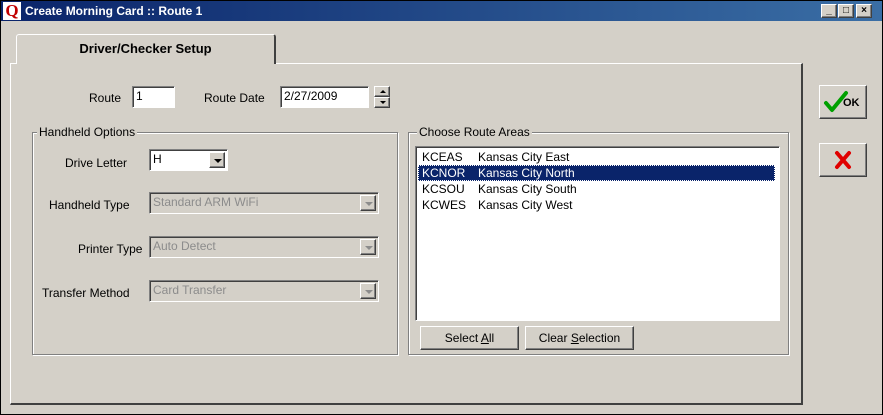 The width and height of the screenshot is (883, 415). I want to click on list-item: KCNOR Kansas City North, so click(596, 173).